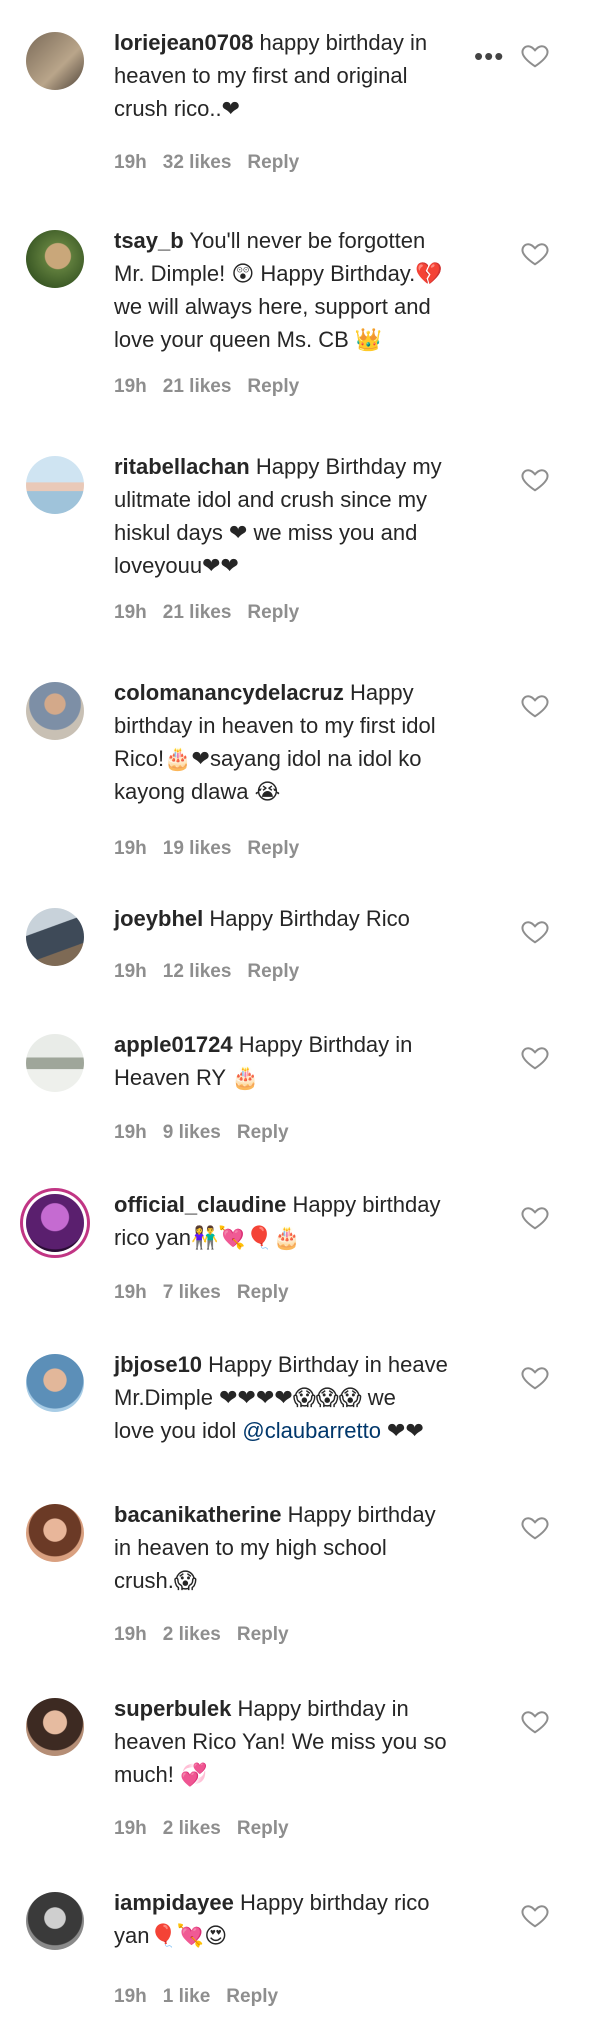  Describe the element at coordinates (183, 42) in the screenshot. I see `comment-username: loriejean0708` at that location.